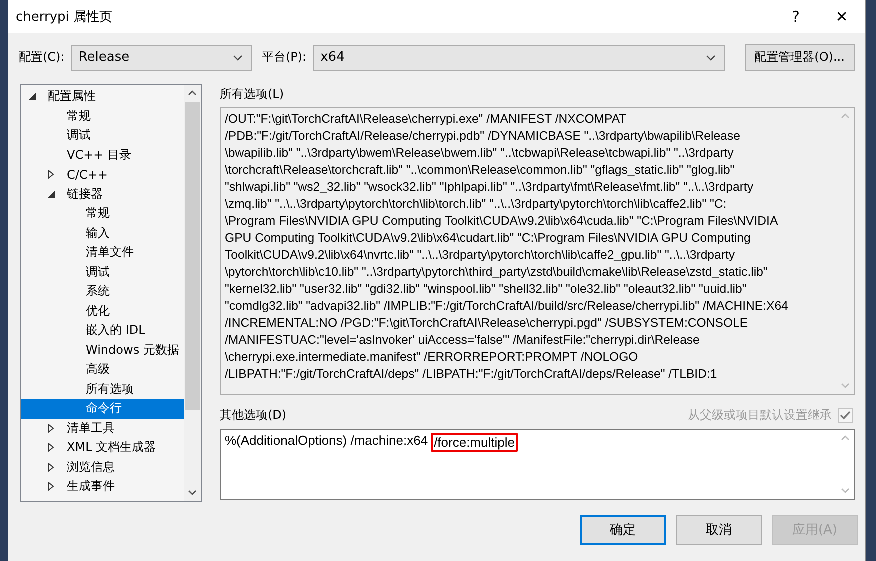 This screenshot has width=876, height=561. Describe the element at coordinates (326, 440) in the screenshot. I see `option-text: %(AdditionalOptions) /machine:x64` at that location.